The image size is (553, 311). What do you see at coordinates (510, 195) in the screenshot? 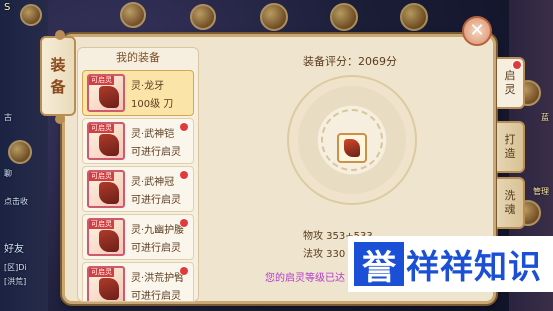
I see `tab-char: 洗` at bounding box center [510, 195].